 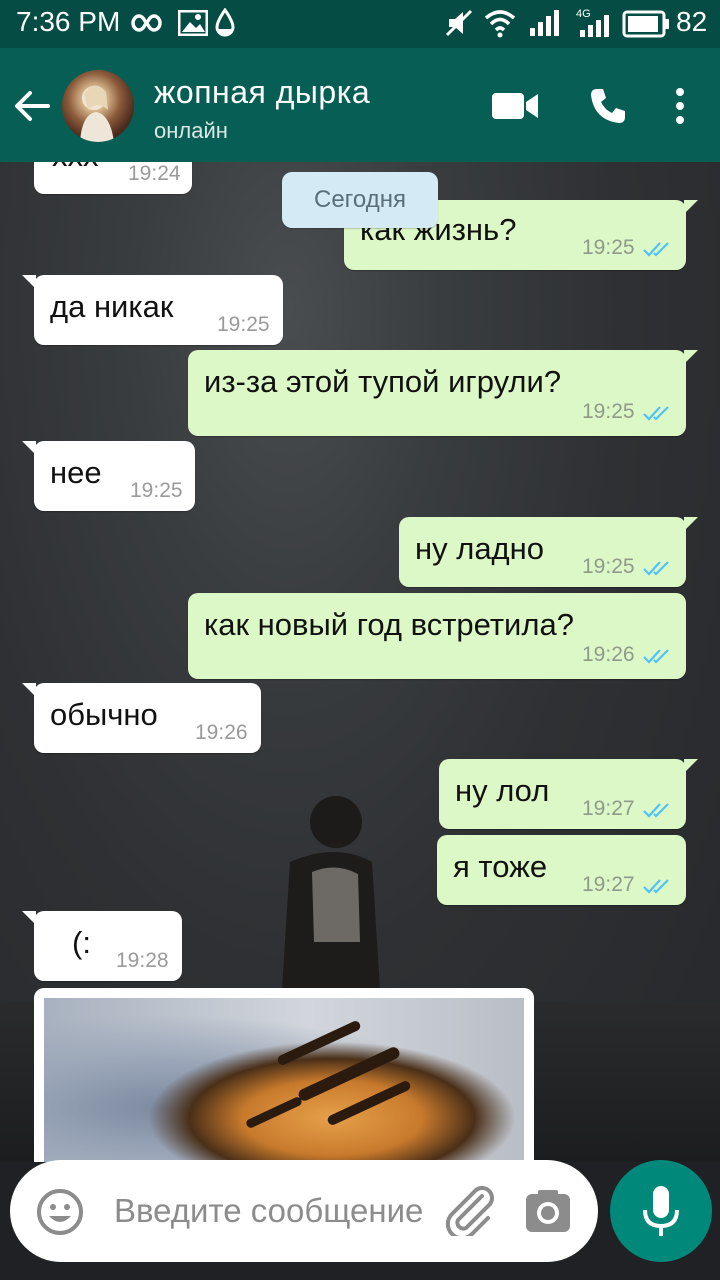 I want to click on chat-header: жопная дырка онлайн, so click(x=360, y=105).